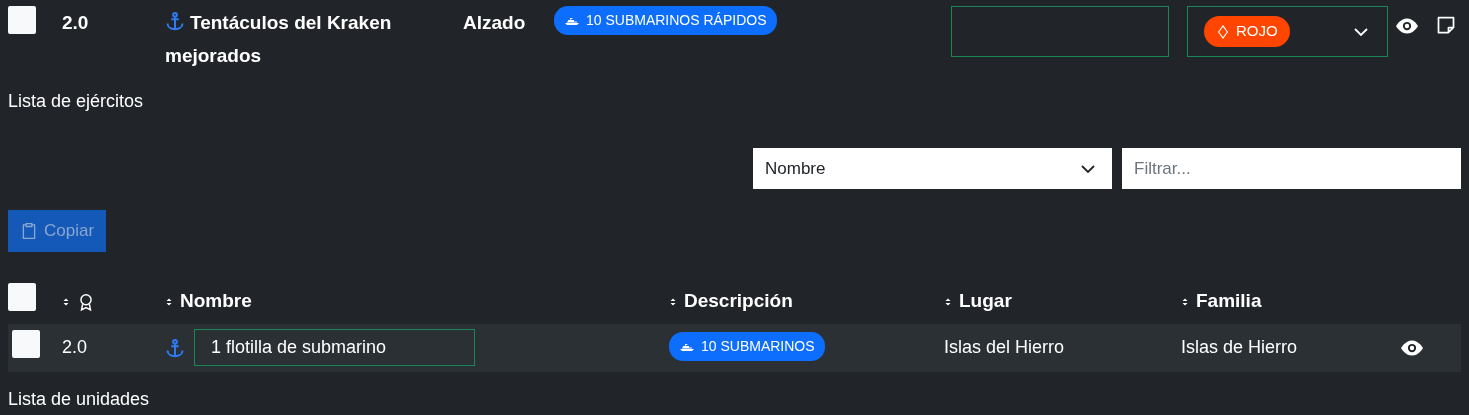  Describe the element at coordinates (216, 301) in the screenshot. I see `column-header: Nombre` at that location.